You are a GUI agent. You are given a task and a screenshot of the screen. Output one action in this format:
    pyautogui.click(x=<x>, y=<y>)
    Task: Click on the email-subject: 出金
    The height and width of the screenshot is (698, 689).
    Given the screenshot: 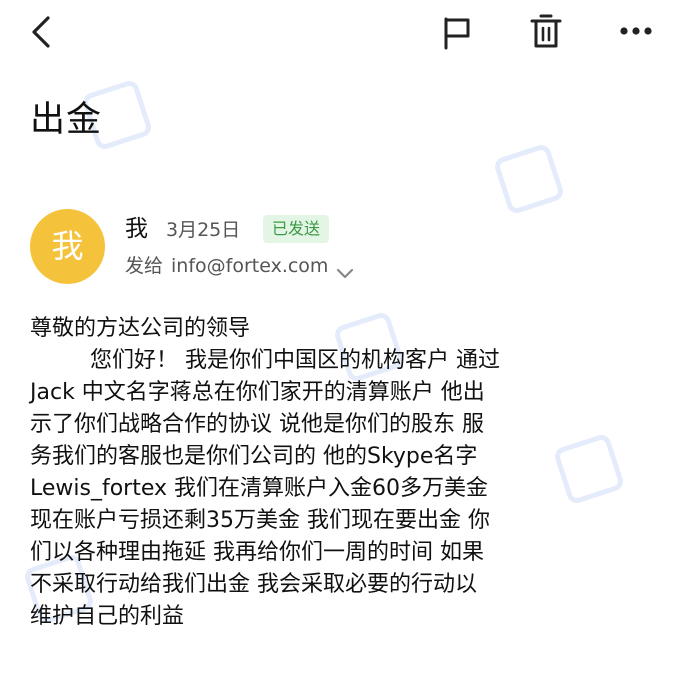 What is the action you would take?
    pyautogui.click(x=66, y=120)
    